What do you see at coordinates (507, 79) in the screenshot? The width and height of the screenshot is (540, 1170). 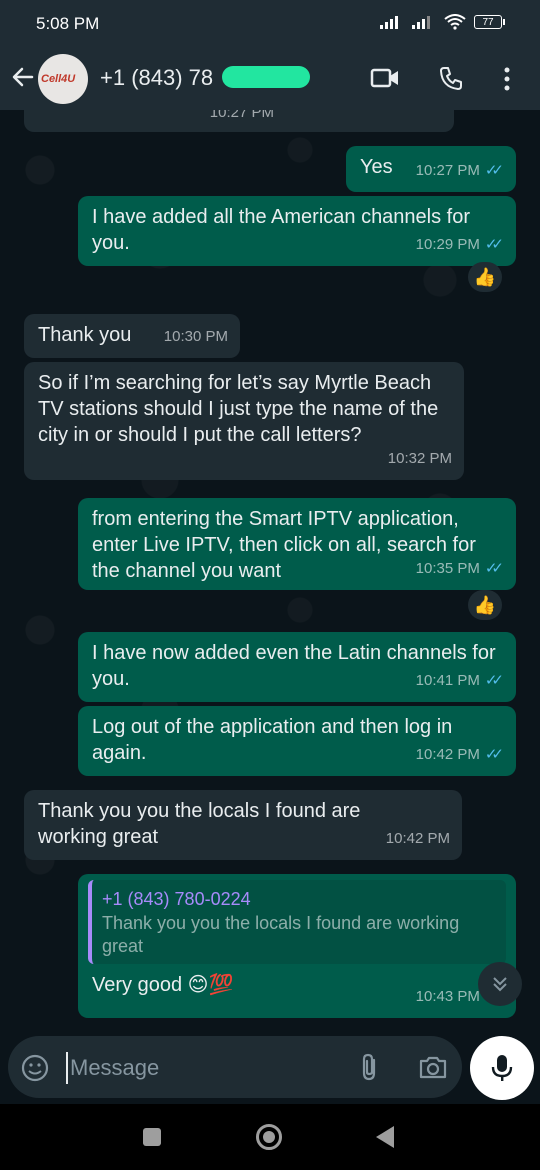 I see `more-options-icon` at bounding box center [507, 79].